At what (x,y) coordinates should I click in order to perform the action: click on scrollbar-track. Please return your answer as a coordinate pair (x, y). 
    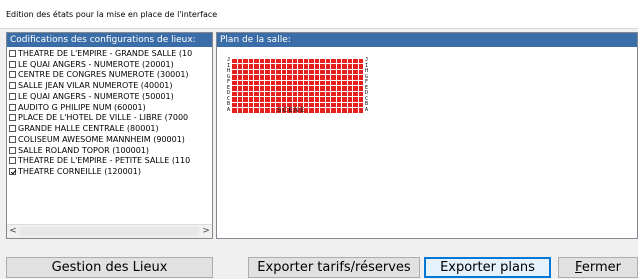
    Looking at the image, I should click on (109, 231).